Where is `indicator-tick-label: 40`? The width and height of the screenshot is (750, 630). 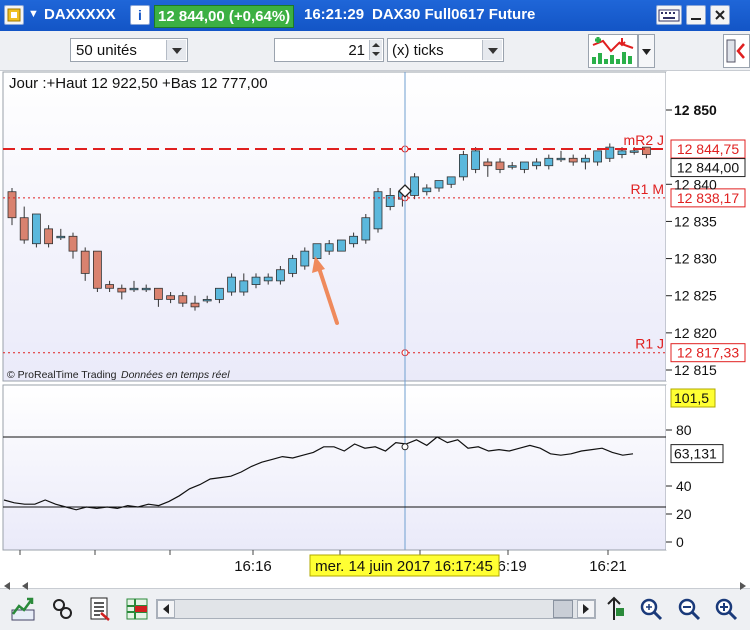
indicator-tick-label: 40 is located at coordinates (684, 486).